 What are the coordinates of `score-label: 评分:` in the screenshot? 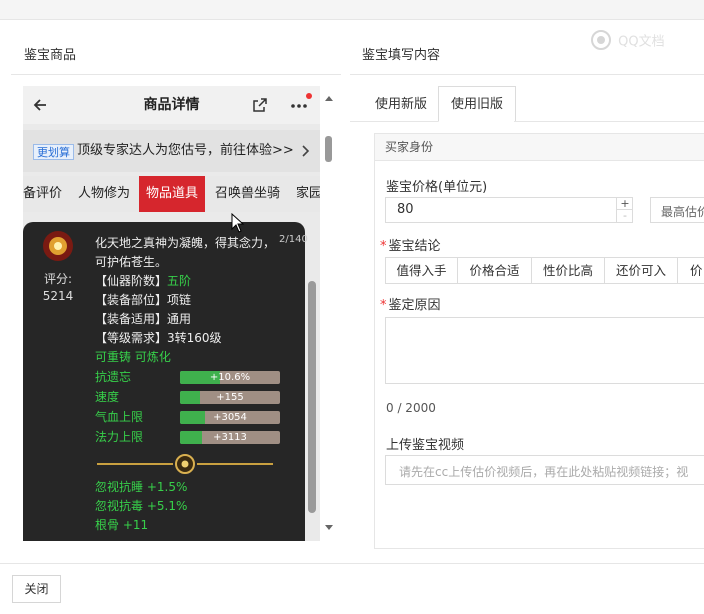 It's located at (58, 279).